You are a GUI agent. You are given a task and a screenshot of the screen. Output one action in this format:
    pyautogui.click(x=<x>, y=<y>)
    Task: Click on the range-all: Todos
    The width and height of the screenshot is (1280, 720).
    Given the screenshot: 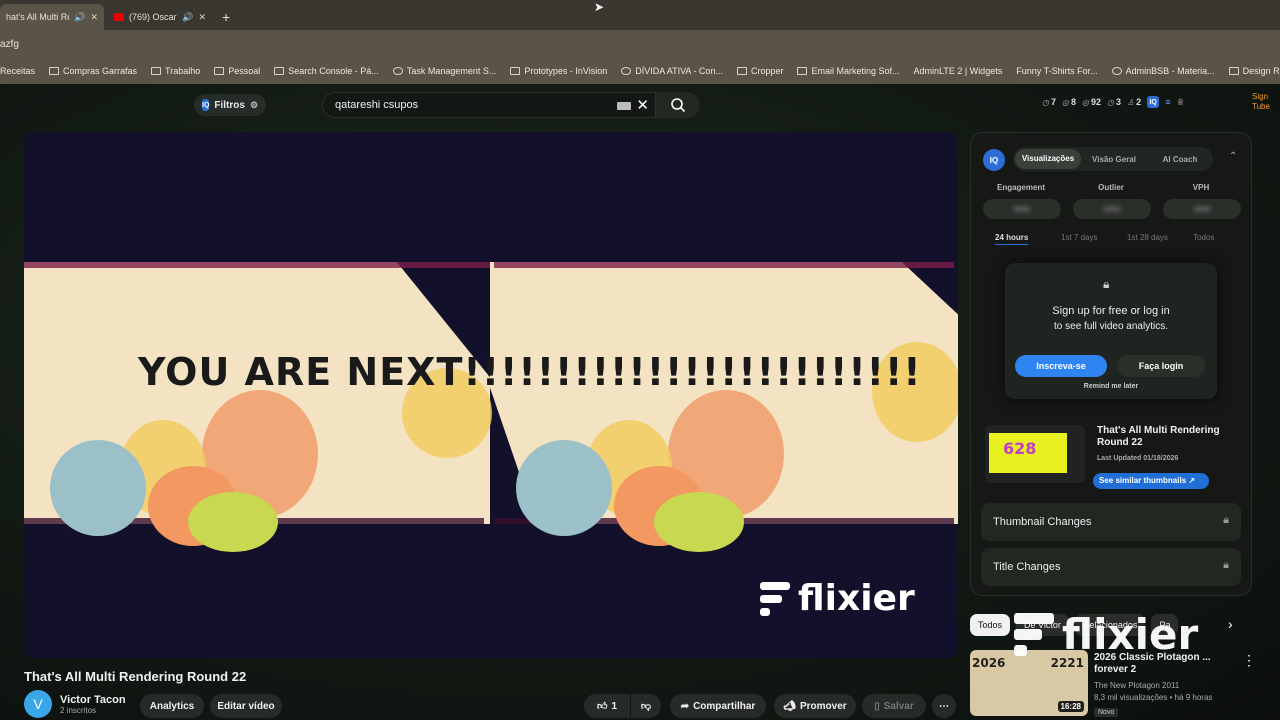 What is the action you would take?
    pyautogui.click(x=1226, y=237)
    